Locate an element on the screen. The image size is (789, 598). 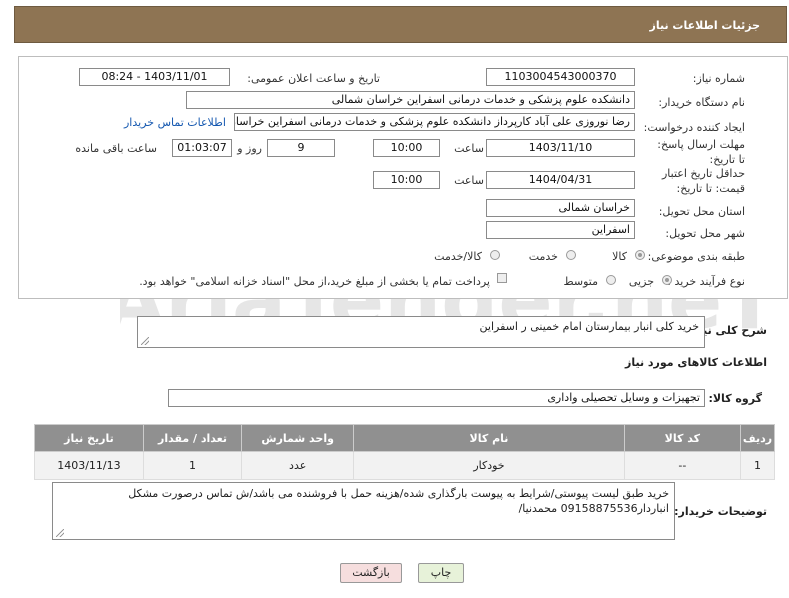
validity-time-field: 10:00 is located at coordinates (406, 180).